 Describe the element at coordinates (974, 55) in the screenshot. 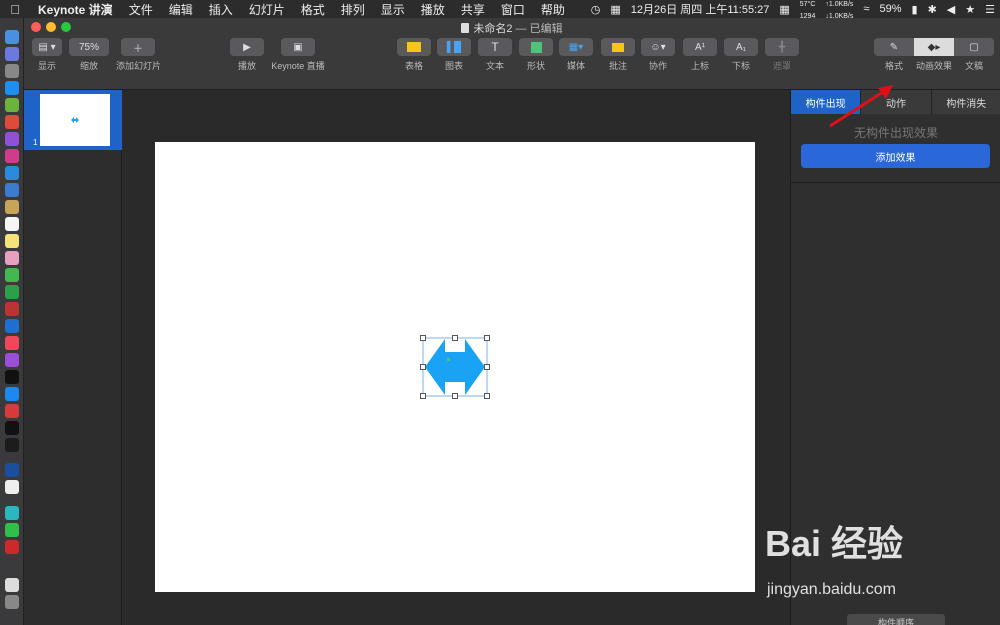

I see `document-button: ▢ 文稿` at that location.